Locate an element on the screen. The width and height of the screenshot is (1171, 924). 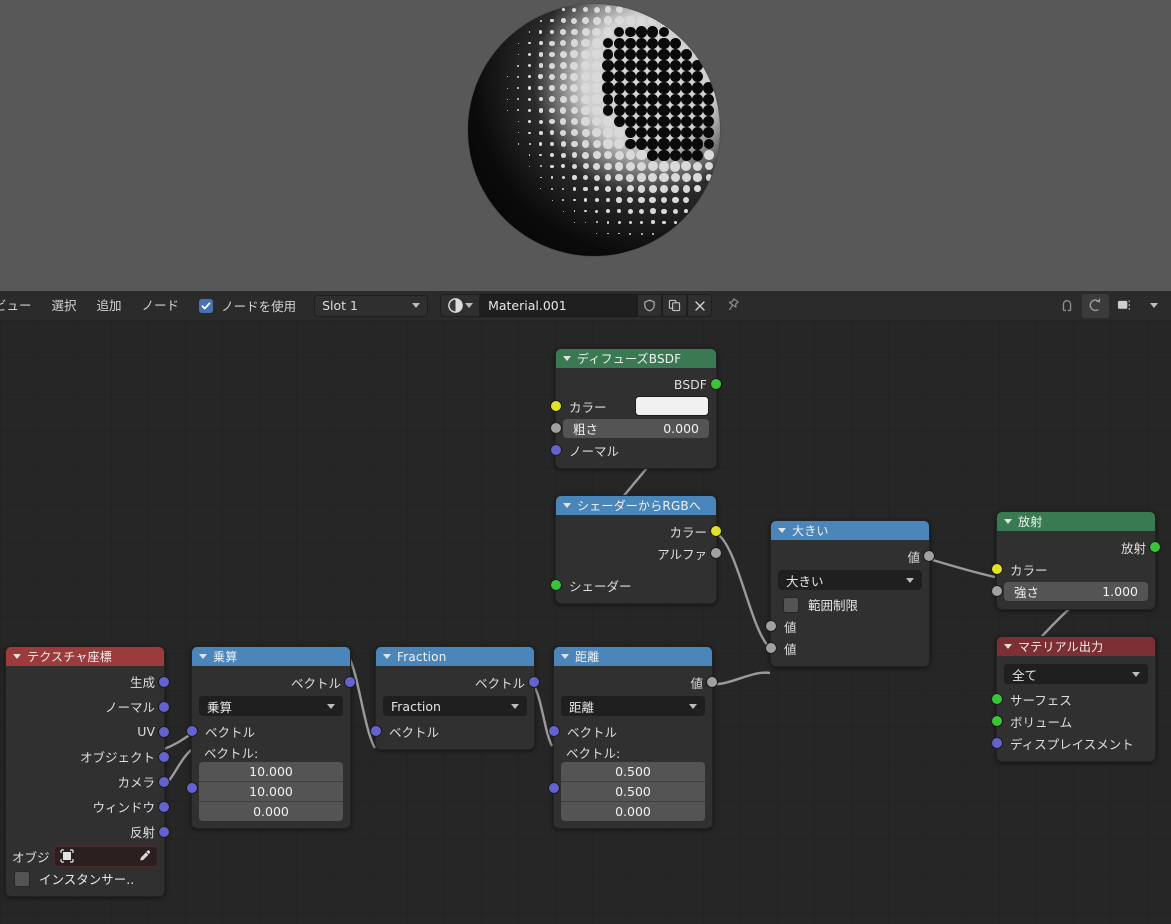
use-nodes-toggle: ノードを使用 is located at coordinates (247, 305).